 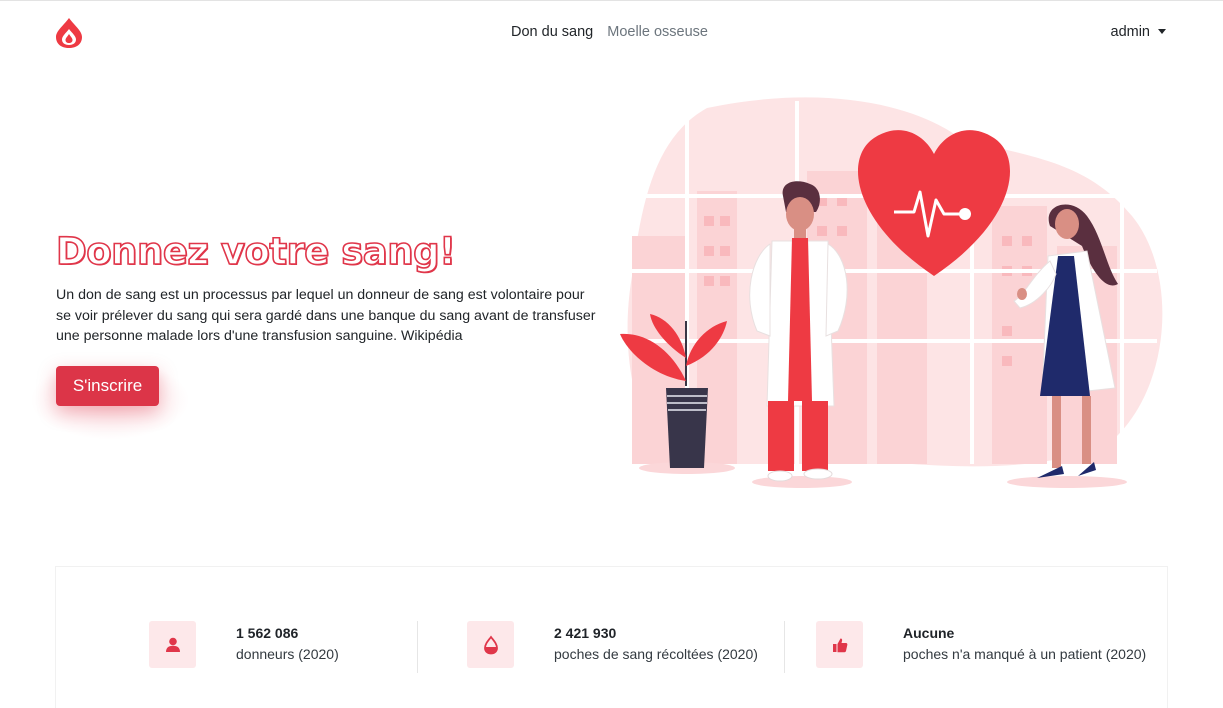 I want to click on thumbs-up-icon, so click(x=839, y=644).